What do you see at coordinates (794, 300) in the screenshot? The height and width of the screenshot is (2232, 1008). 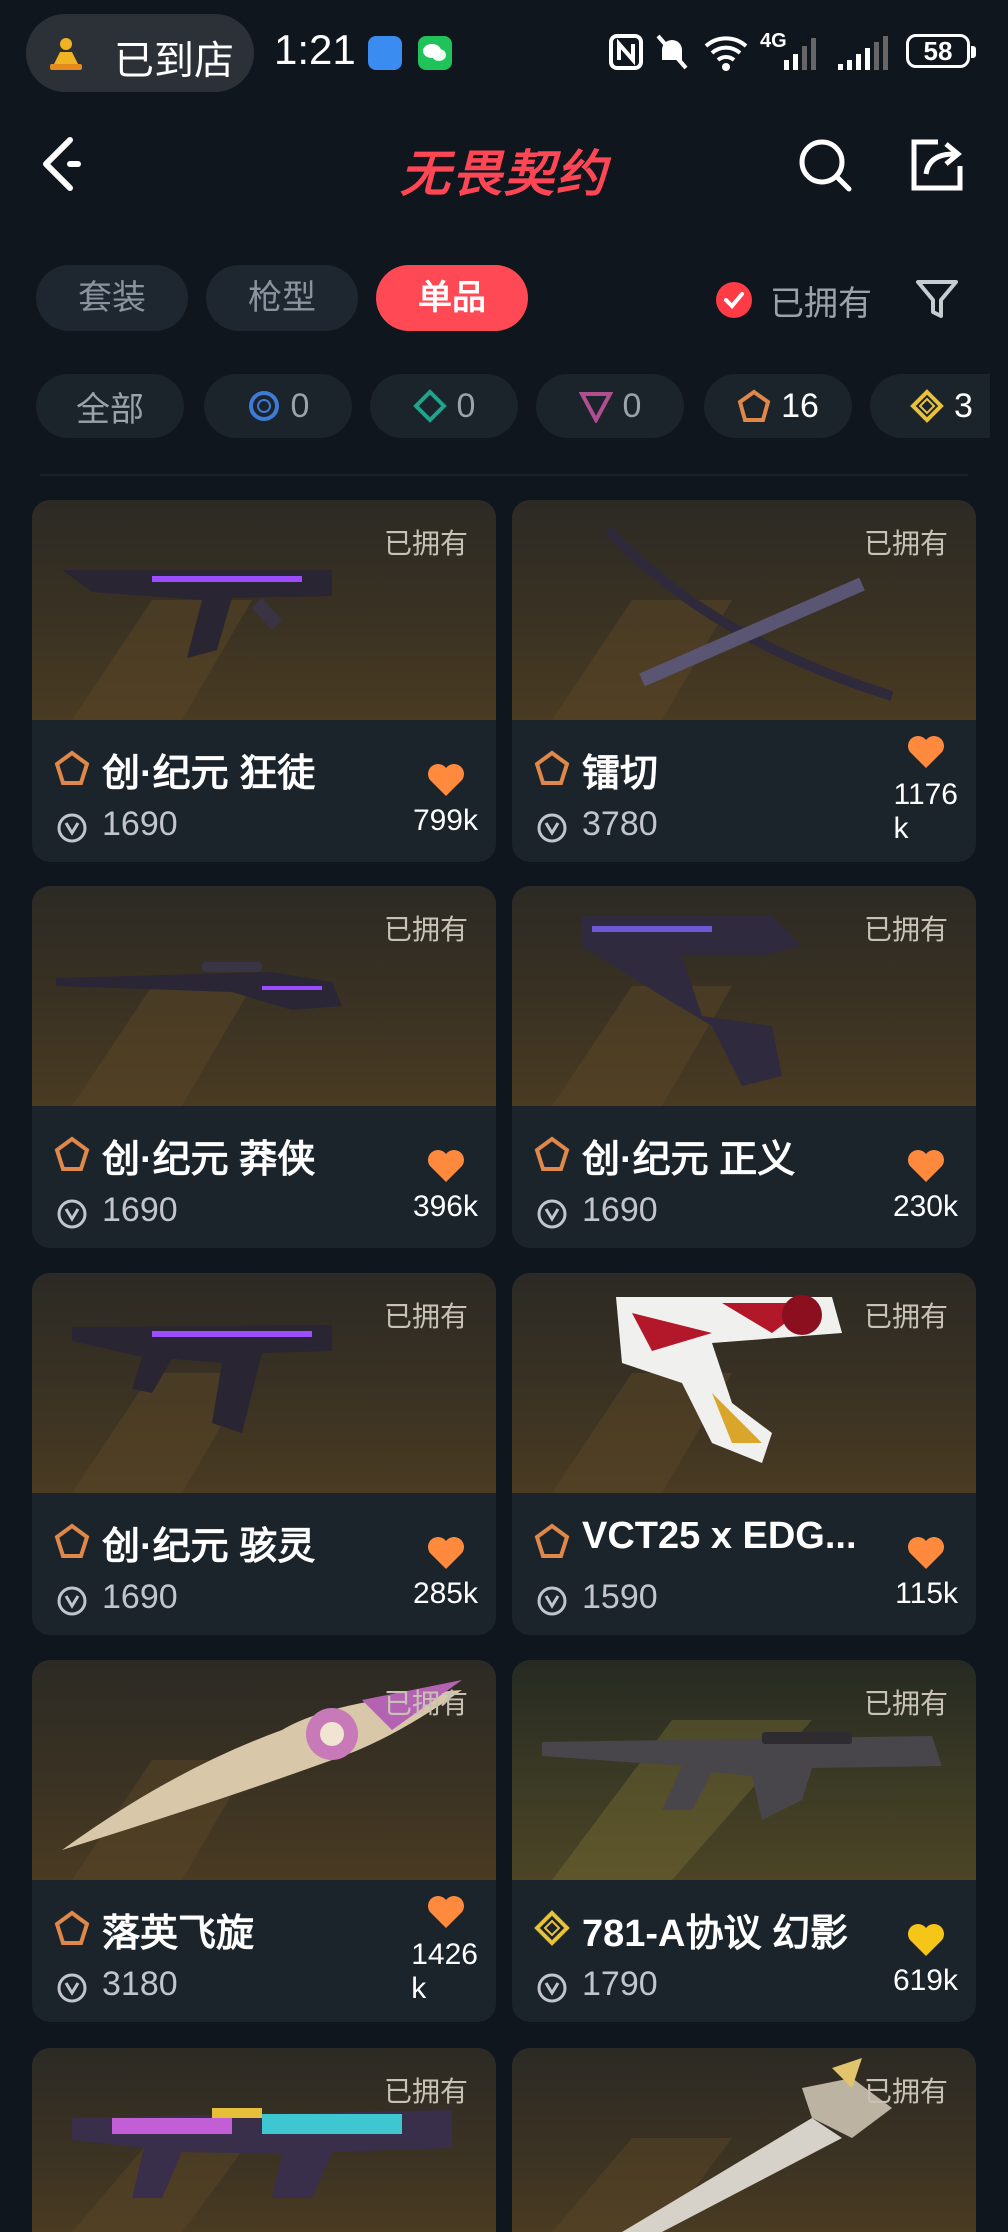 I see `owned-filter-toggle: 已拥有` at bounding box center [794, 300].